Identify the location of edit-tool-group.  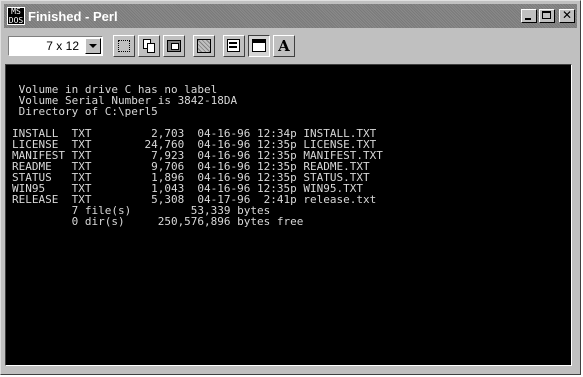
(149, 46).